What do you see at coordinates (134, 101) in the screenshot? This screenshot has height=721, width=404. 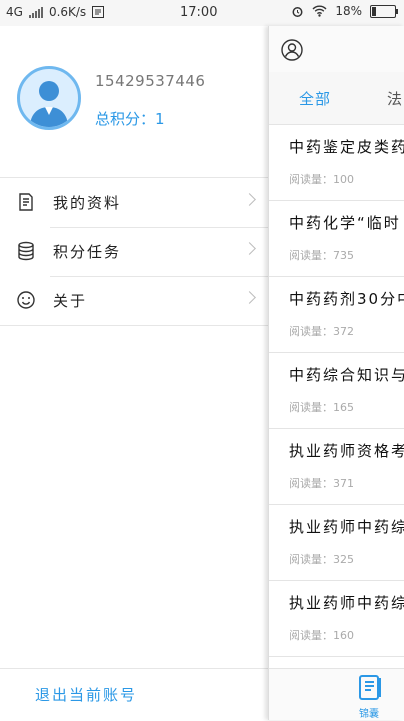 I see `profile-header: 15429537446 总积分：1` at bounding box center [134, 101].